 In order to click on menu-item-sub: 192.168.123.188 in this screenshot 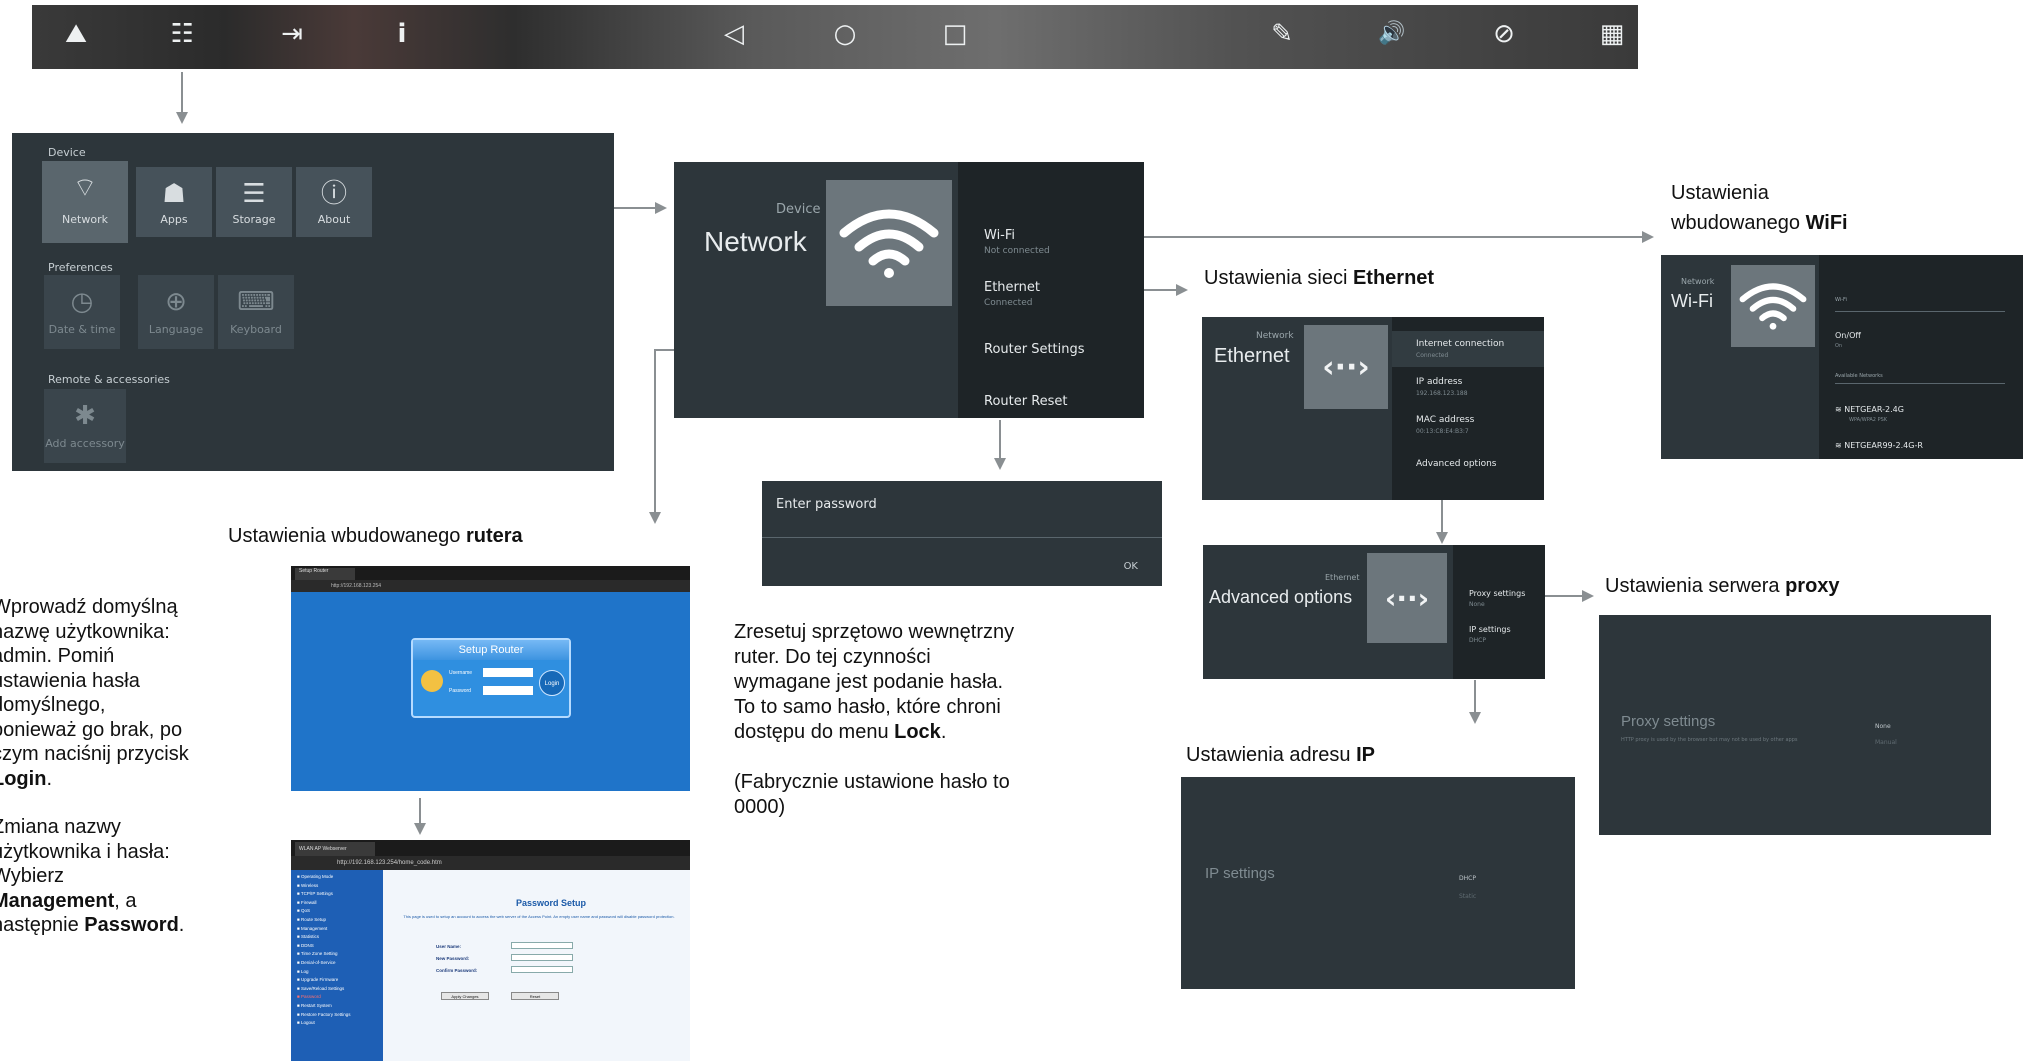, I will do `click(1442, 393)`.